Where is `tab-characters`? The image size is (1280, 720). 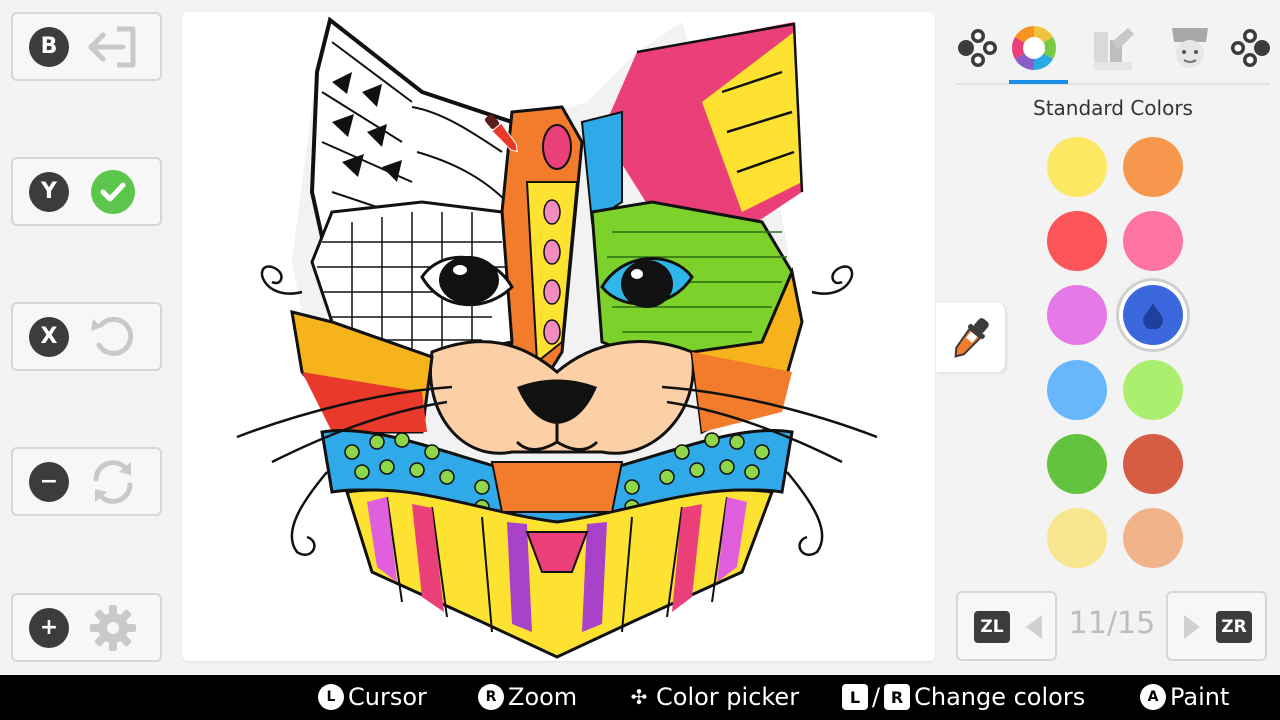
tab-characters is located at coordinates (1190, 48).